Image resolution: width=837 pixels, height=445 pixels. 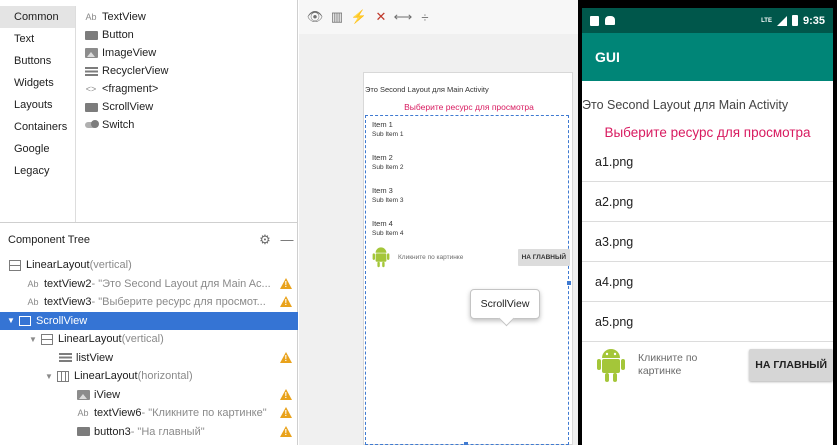 I want to click on status-time: 9:35, so click(x=813, y=20).